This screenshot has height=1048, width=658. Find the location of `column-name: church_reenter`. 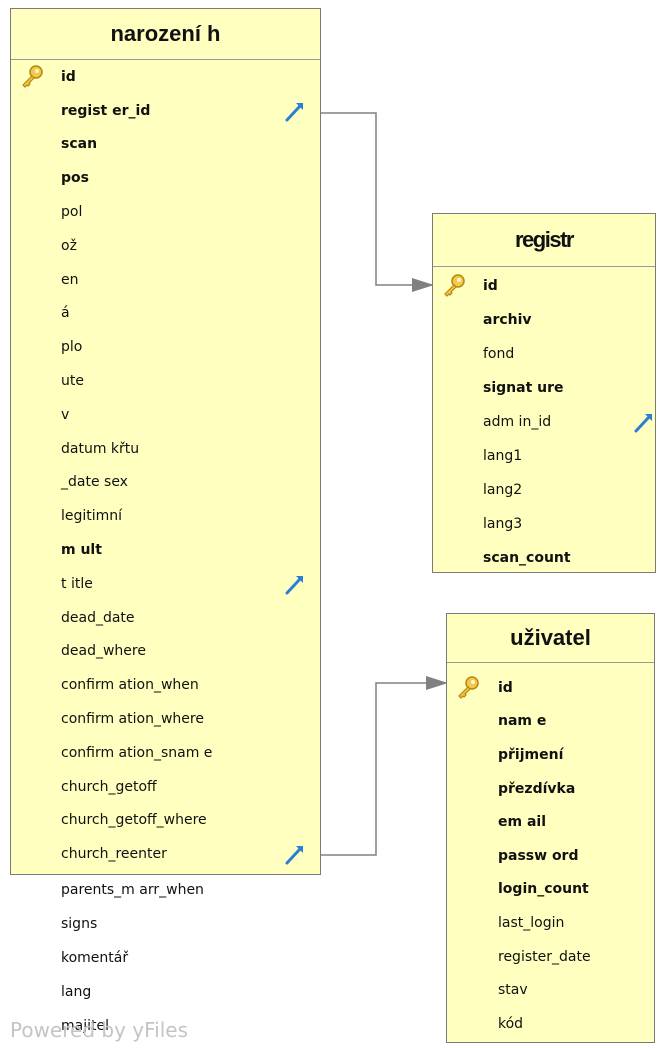

column-name: church_reenter is located at coordinates (114, 854).